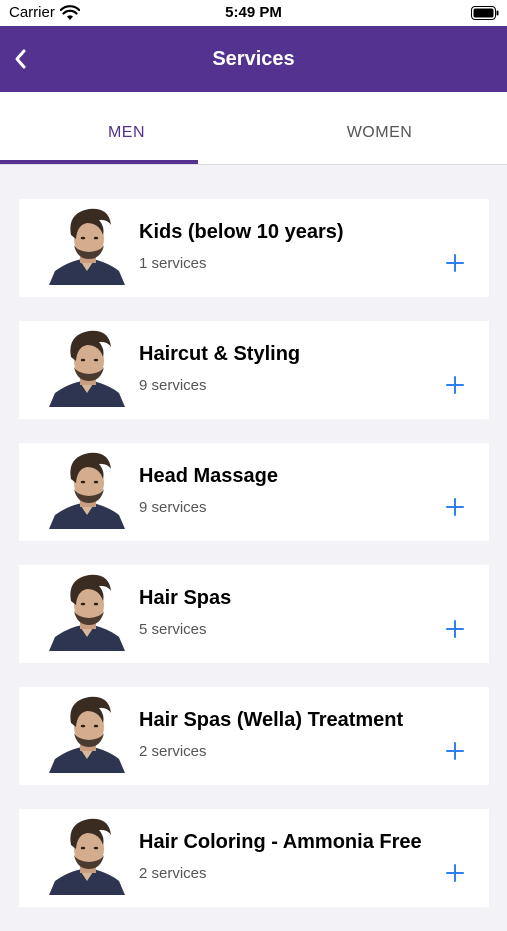  What do you see at coordinates (220, 354) in the screenshot?
I see `service-name: Haircut & Styling` at bounding box center [220, 354].